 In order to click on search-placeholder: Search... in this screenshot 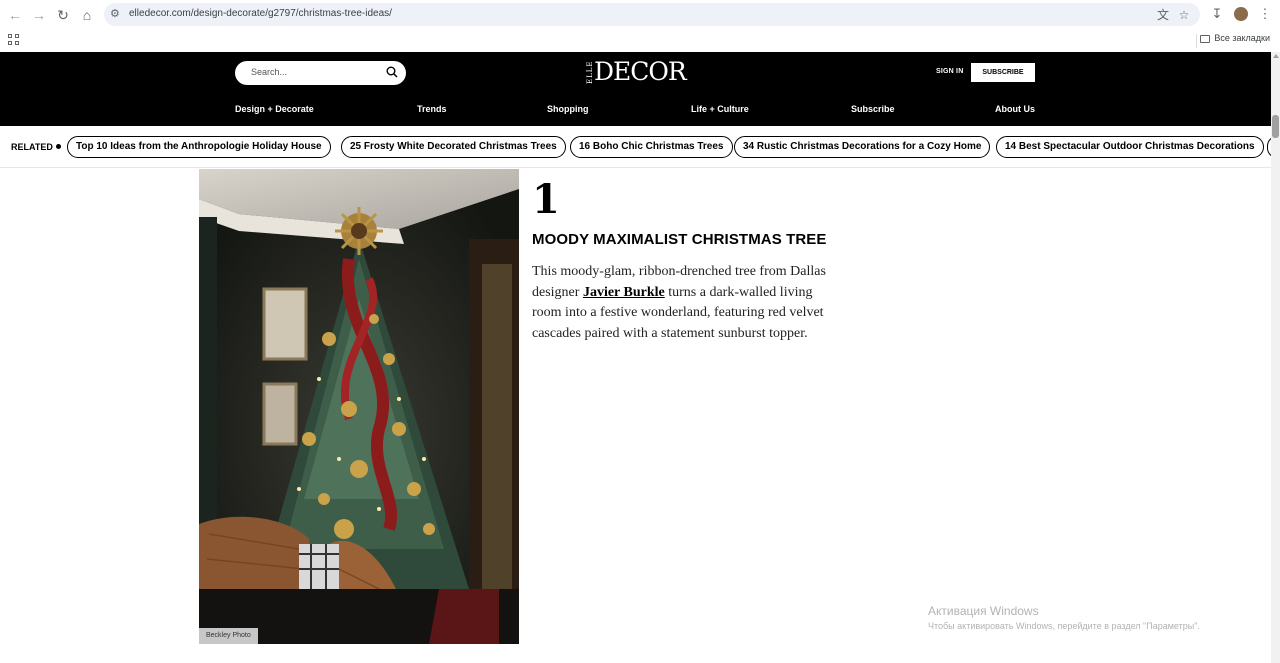, I will do `click(269, 72)`.